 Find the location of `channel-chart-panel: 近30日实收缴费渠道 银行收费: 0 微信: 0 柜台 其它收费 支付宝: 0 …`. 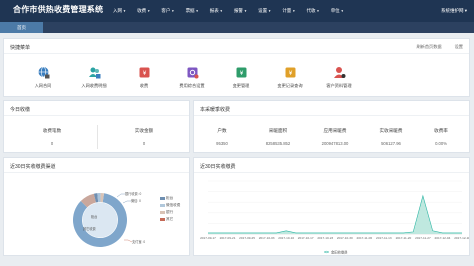

channel-chart-panel: 近30日实收缴费渠道 银行收费: 0 微信: 0 柜台 其它收费 支付宝: 0 … is located at coordinates (96, 206).